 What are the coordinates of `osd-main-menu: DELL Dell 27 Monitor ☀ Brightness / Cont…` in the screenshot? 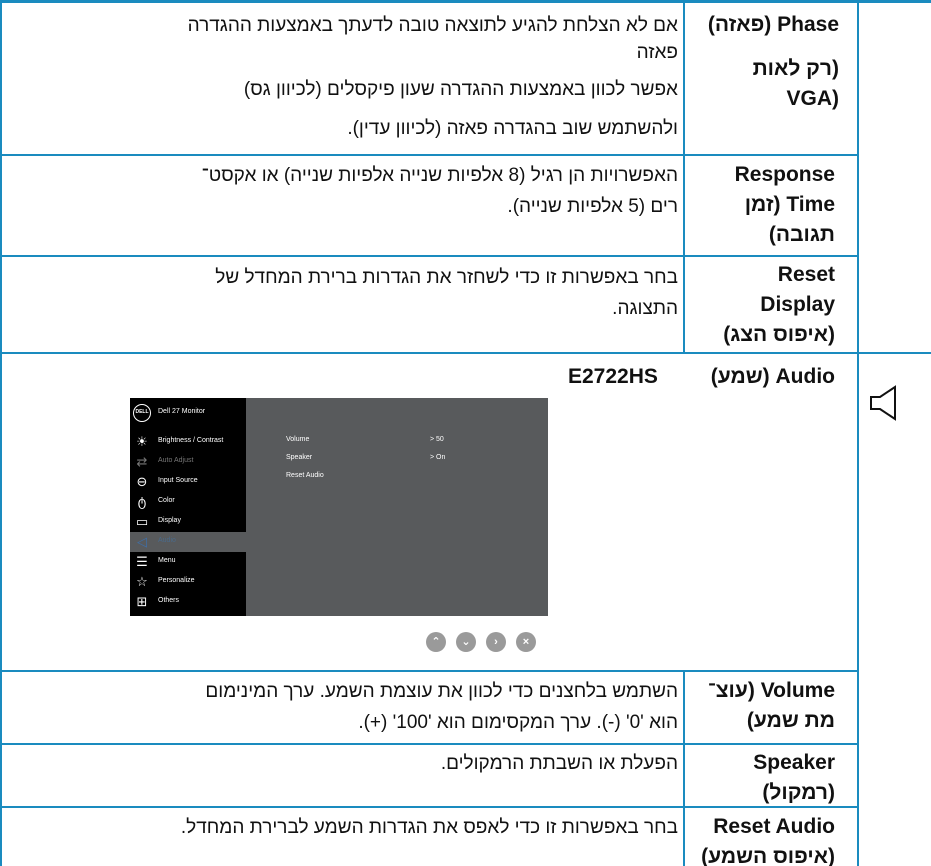 It's located at (188, 507).